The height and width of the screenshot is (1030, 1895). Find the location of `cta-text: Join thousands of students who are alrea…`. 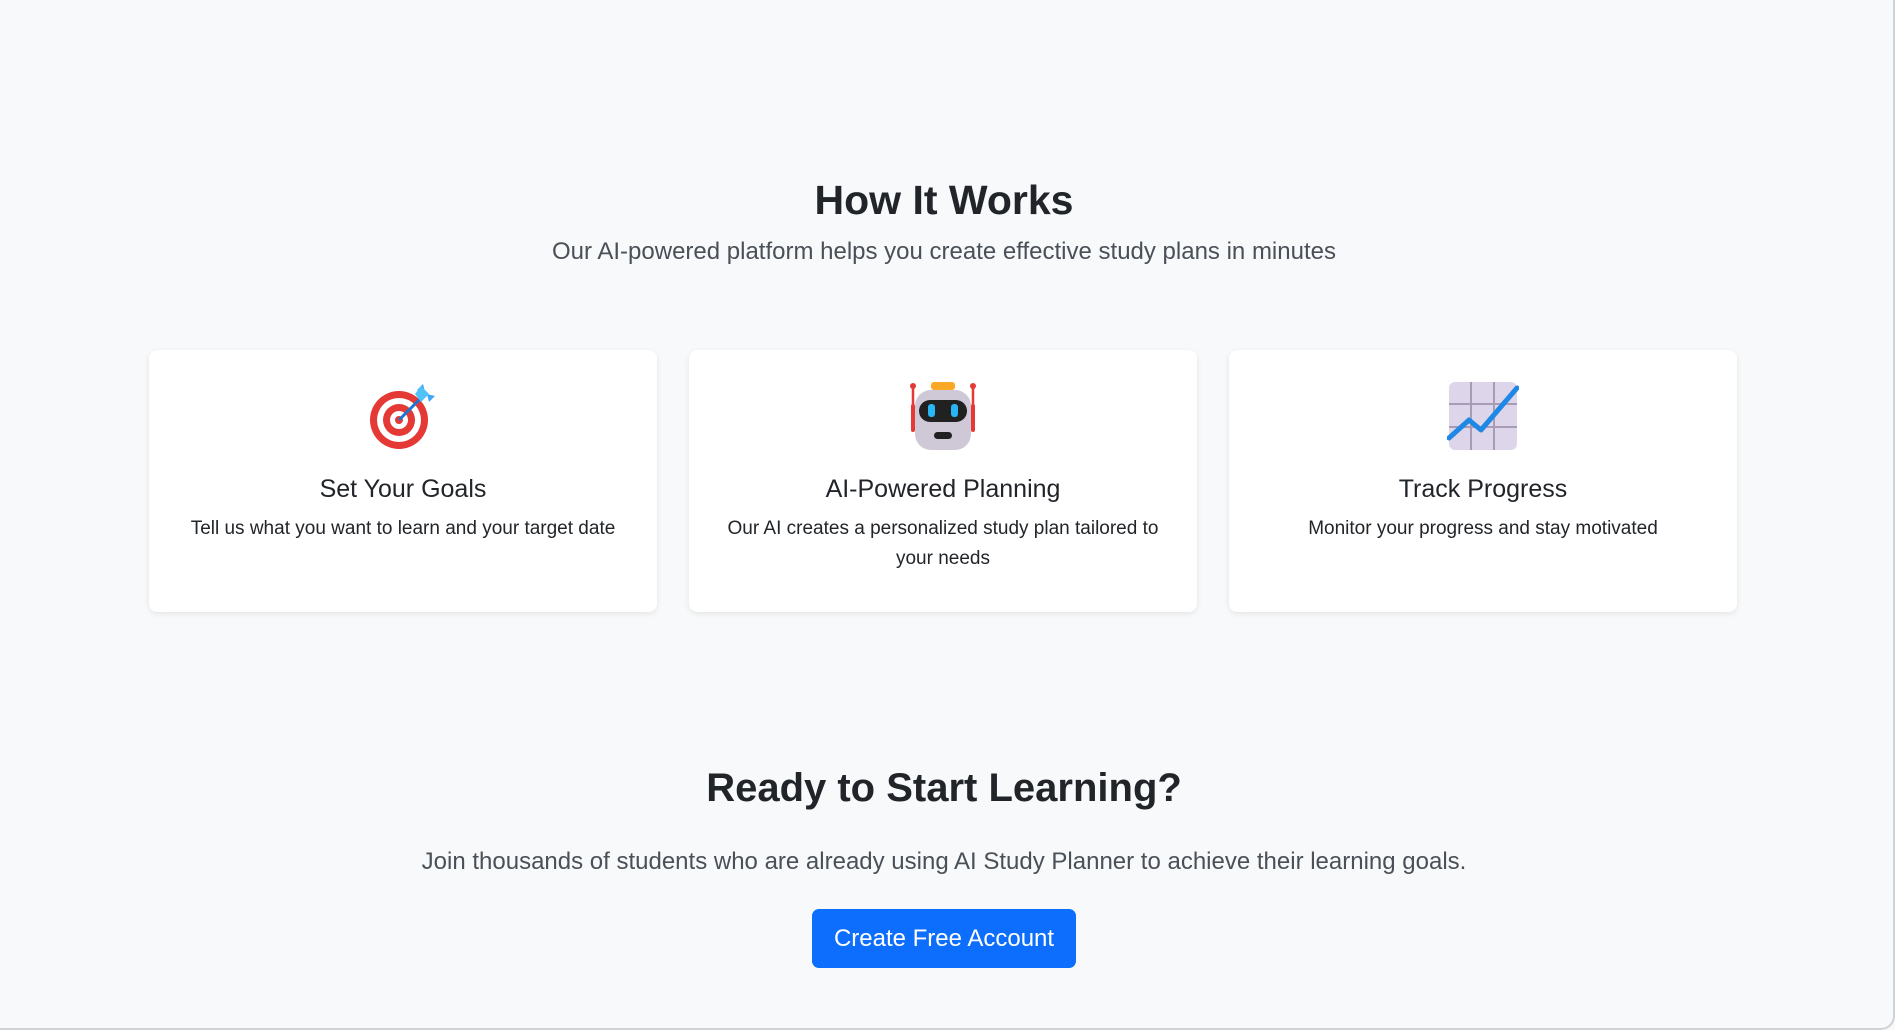

cta-text: Join thousands of students who are alrea… is located at coordinates (944, 861).